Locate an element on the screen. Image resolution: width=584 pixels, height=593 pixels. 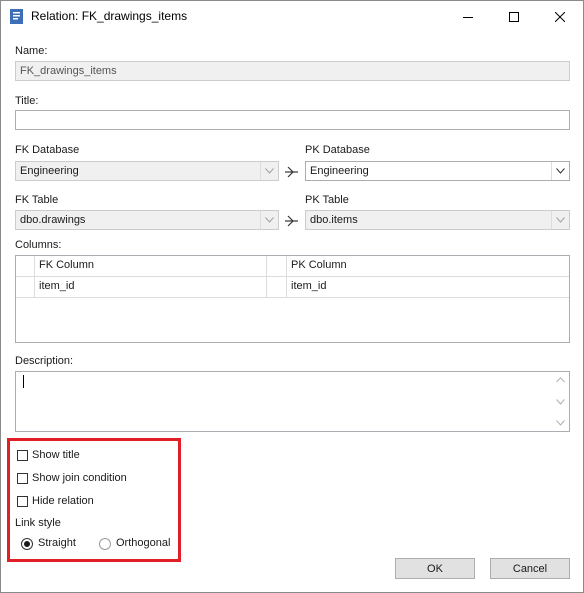
fk-table-value: dbo.drawings is located at coordinates (53, 220).